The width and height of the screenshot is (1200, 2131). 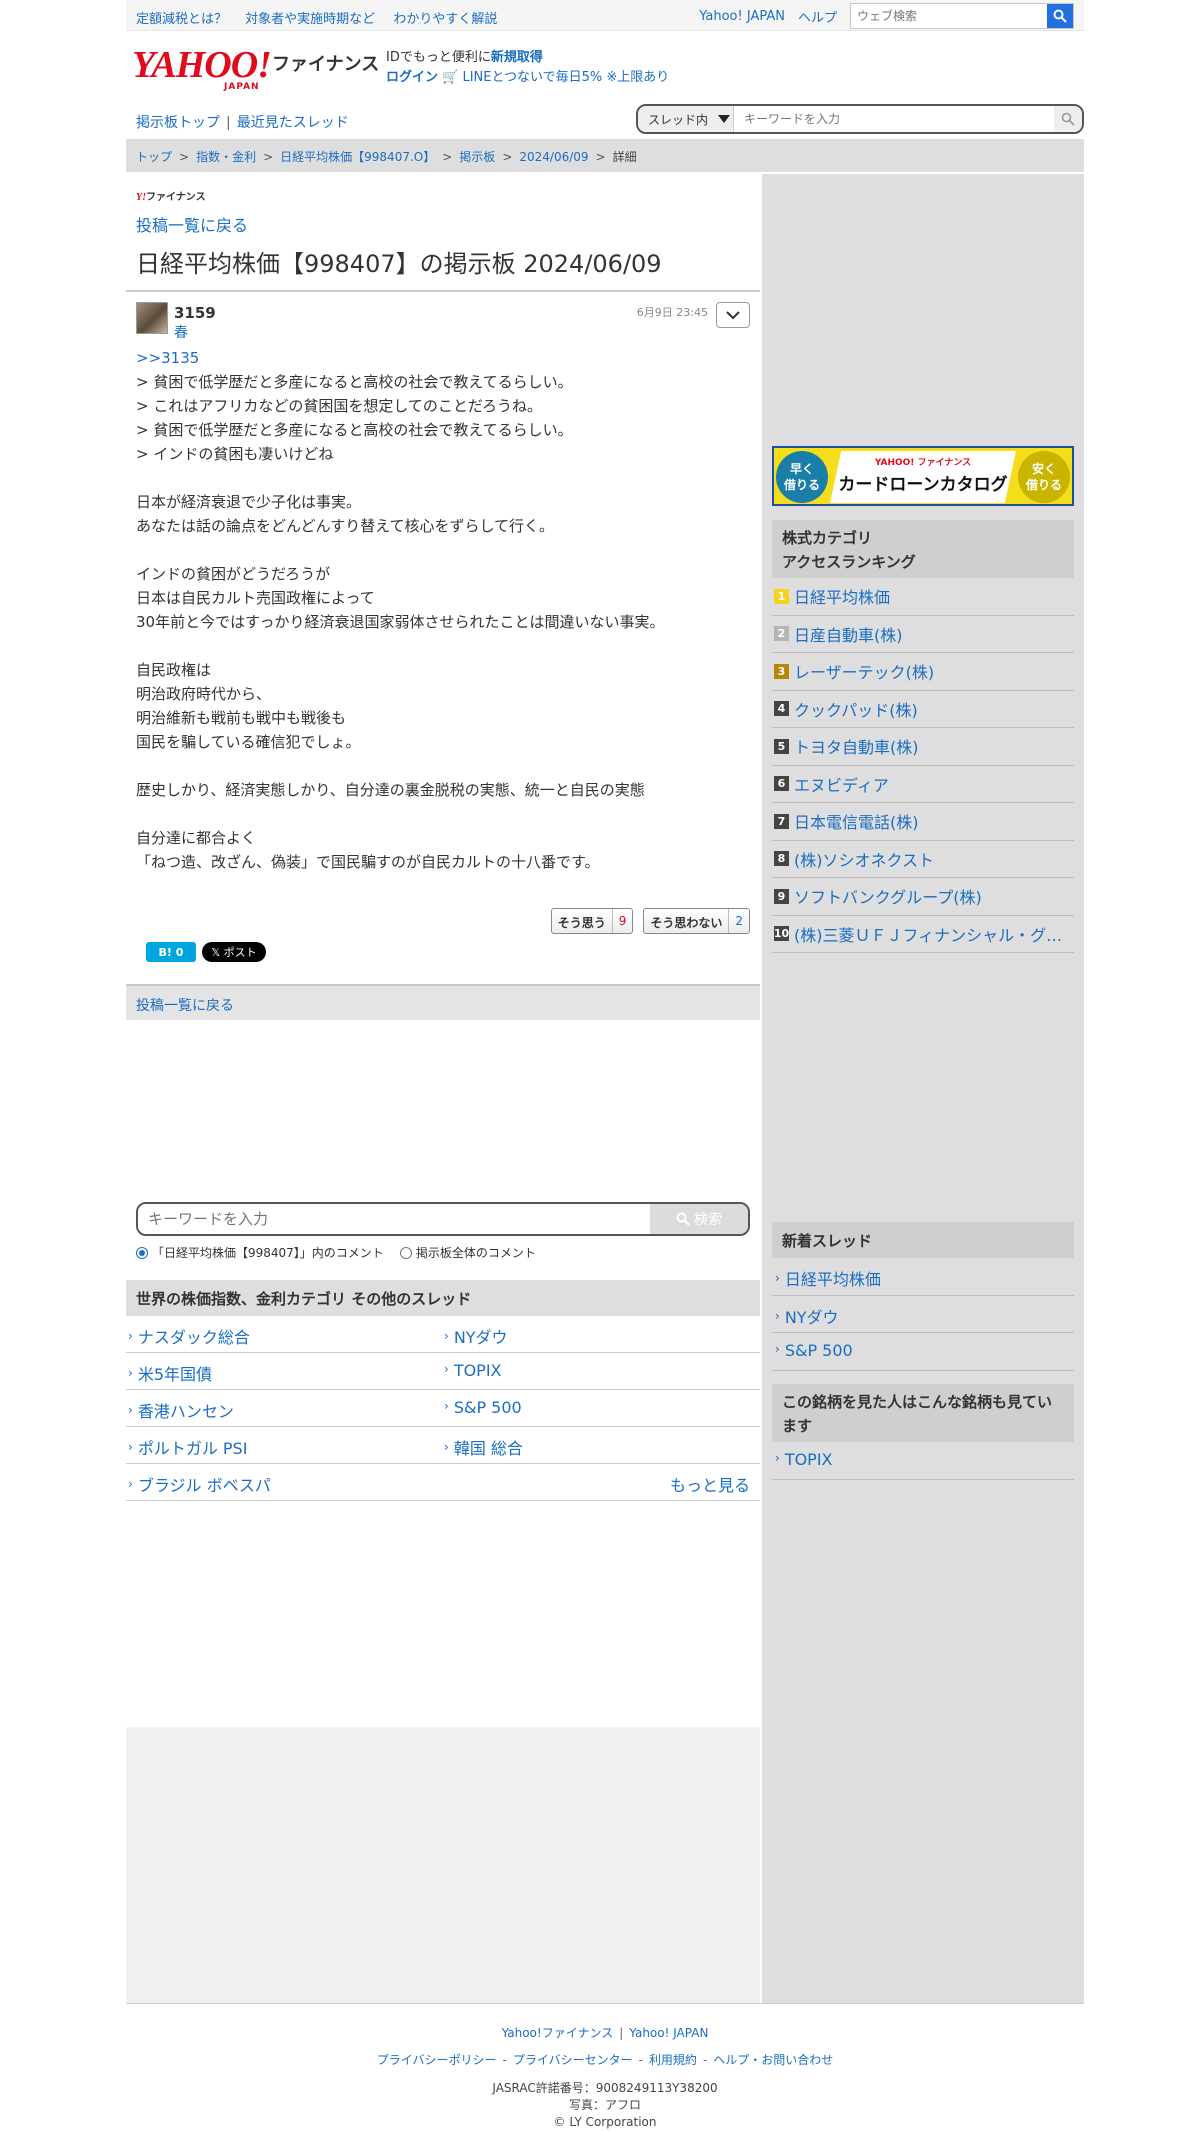 I want to click on comment-search-button: 検索, so click(x=699, y=1219).